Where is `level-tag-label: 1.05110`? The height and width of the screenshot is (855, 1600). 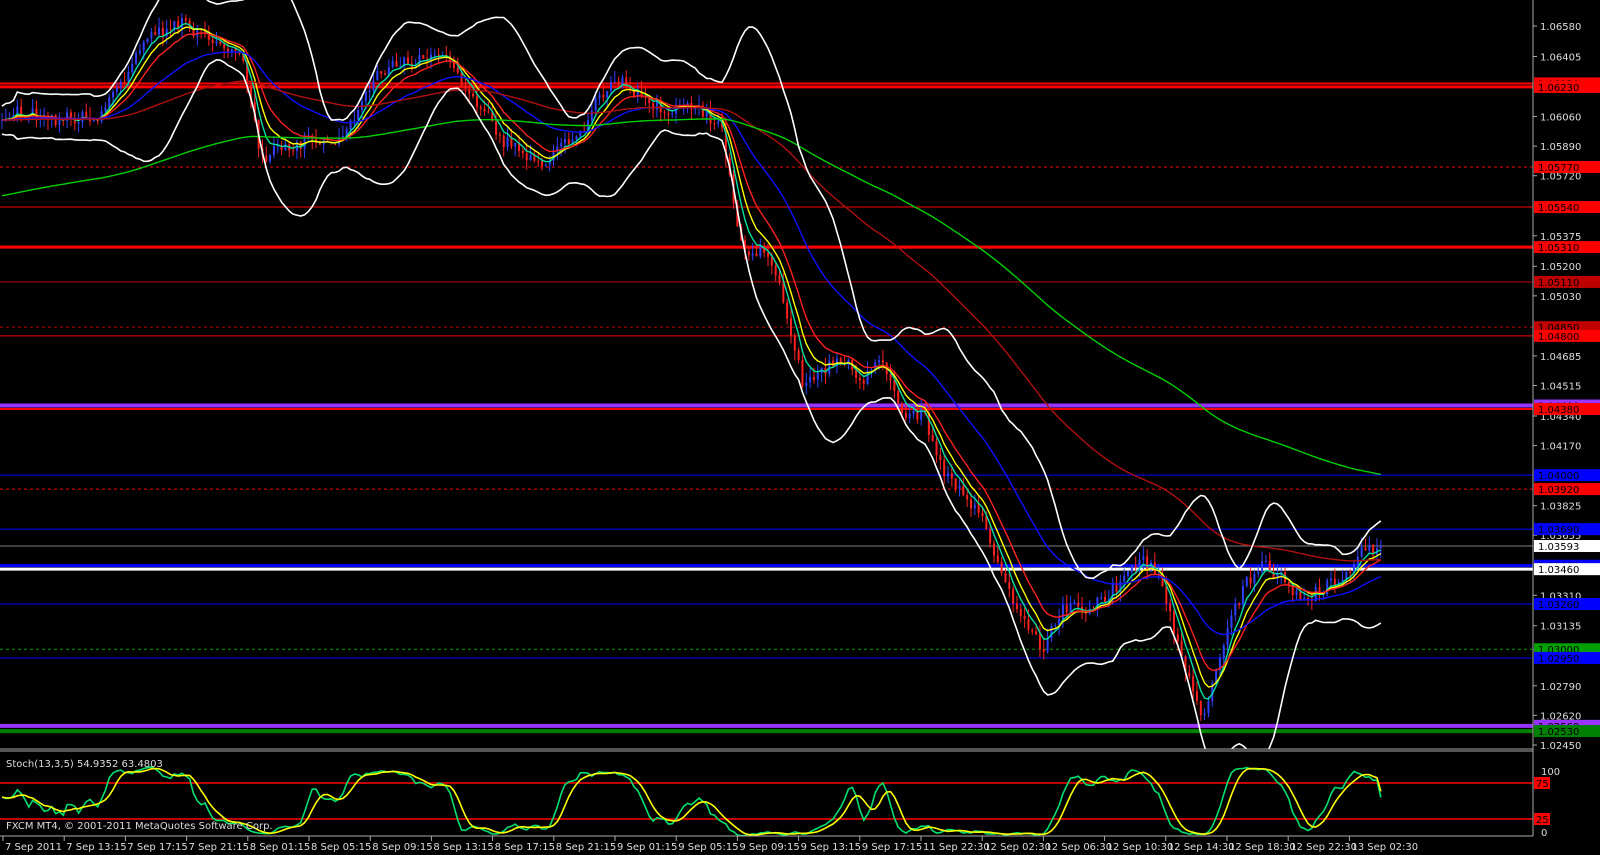 level-tag-label: 1.05110 is located at coordinates (1558, 283).